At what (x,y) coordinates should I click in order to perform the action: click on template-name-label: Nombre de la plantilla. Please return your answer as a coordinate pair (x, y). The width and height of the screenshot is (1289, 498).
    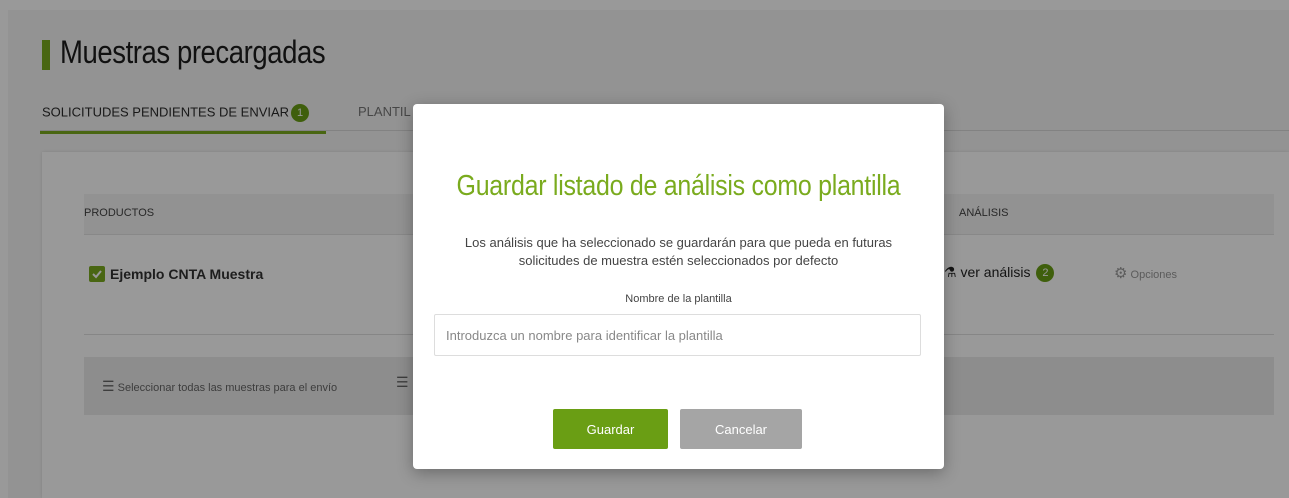
    Looking at the image, I should click on (678, 299).